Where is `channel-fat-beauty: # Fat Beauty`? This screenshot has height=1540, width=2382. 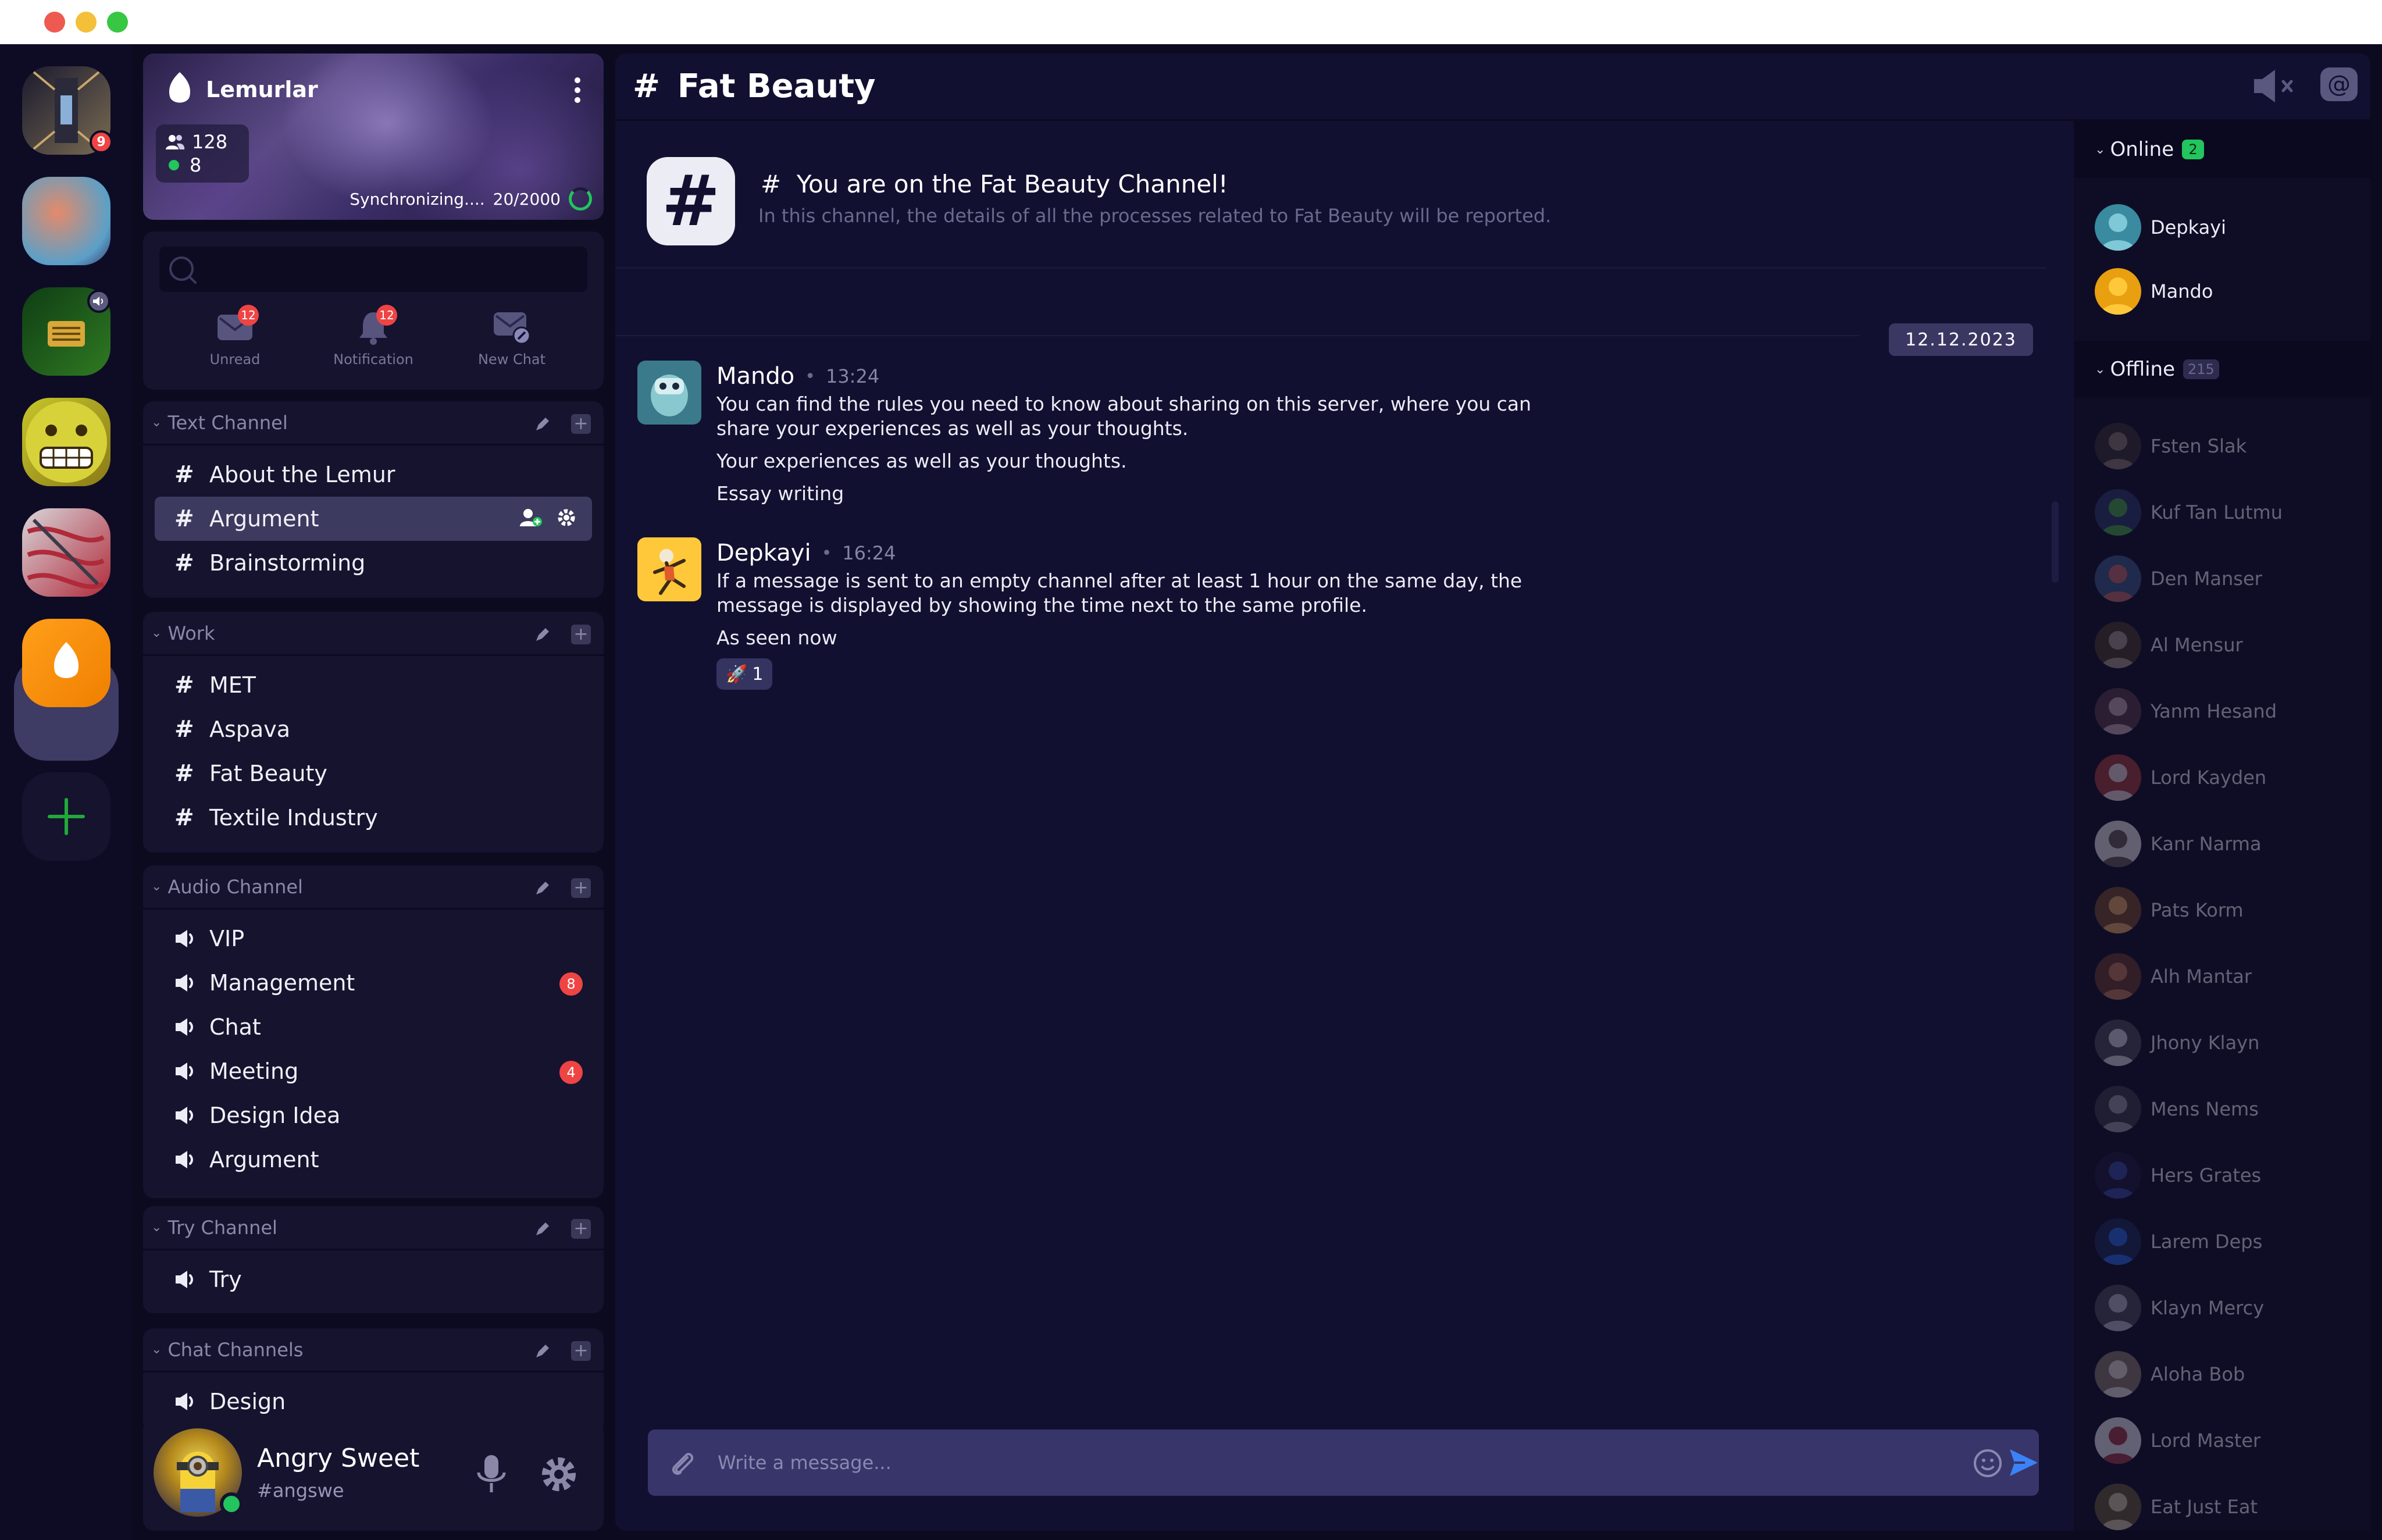 channel-fat-beauty: # Fat Beauty is located at coordinates (373, 773).